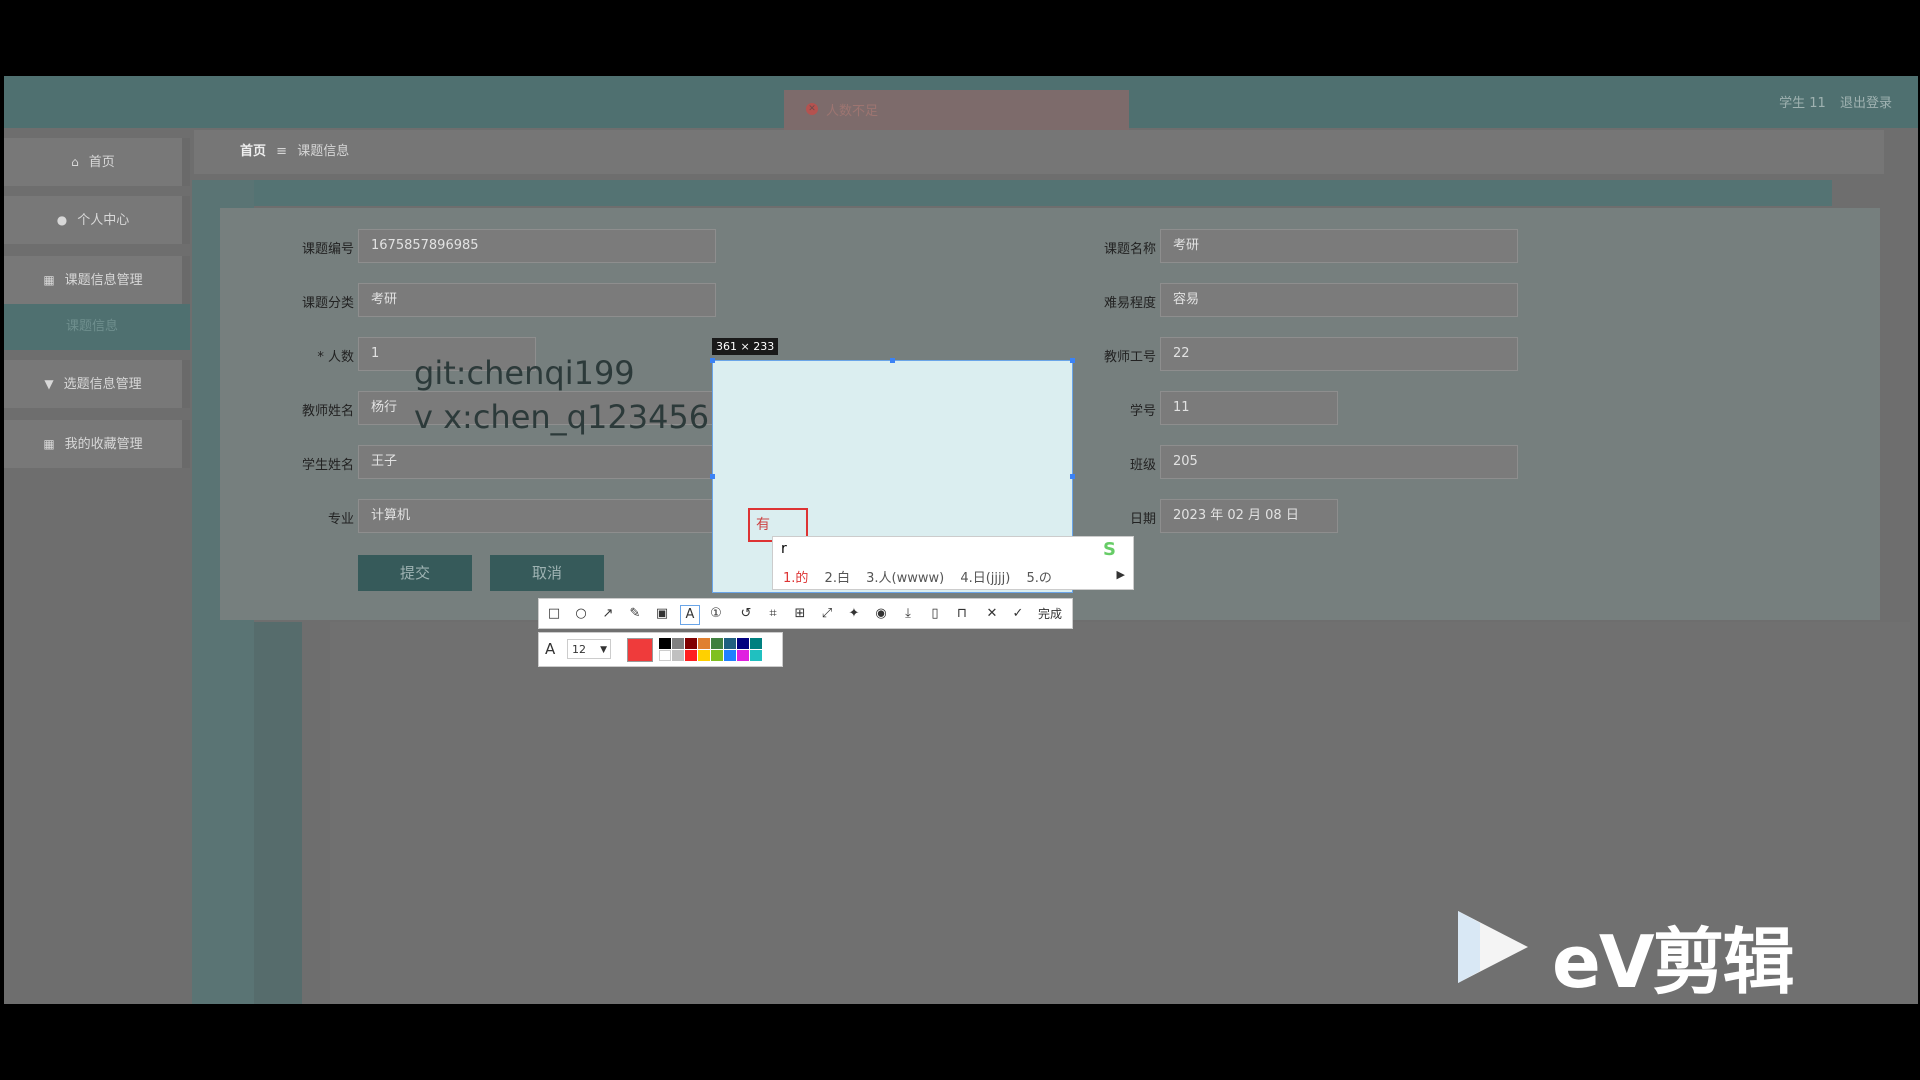 This screenshot has width=1920, height=1080. What do you see at coordinates (812, 109) in the screenshot?
I see `error-icon: ✕` at bounding box center [812, 109].